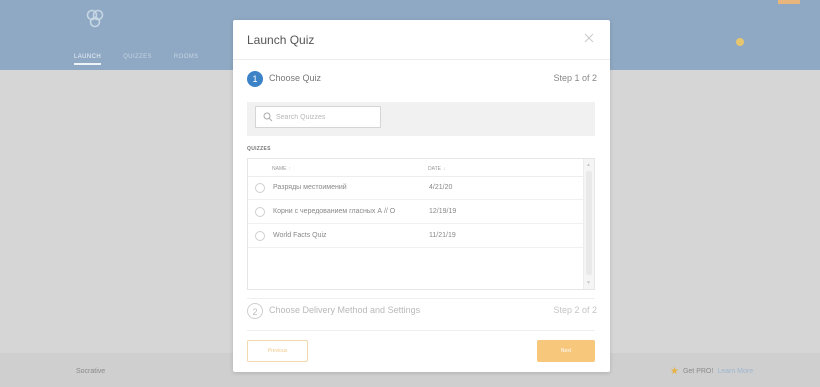 This screenshot has height=387, width=820. Describe the element at coordinates (289, 169) in the screenshot. I see `sort-up-icon: ↑` at that location.